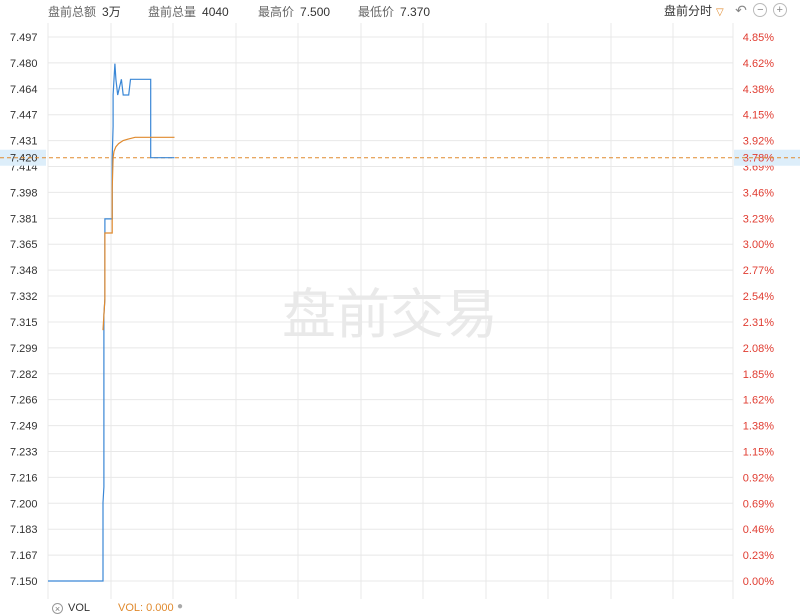 The image size is (800, 615). I want to click on indicator-name: VOL, so click(79, 608).